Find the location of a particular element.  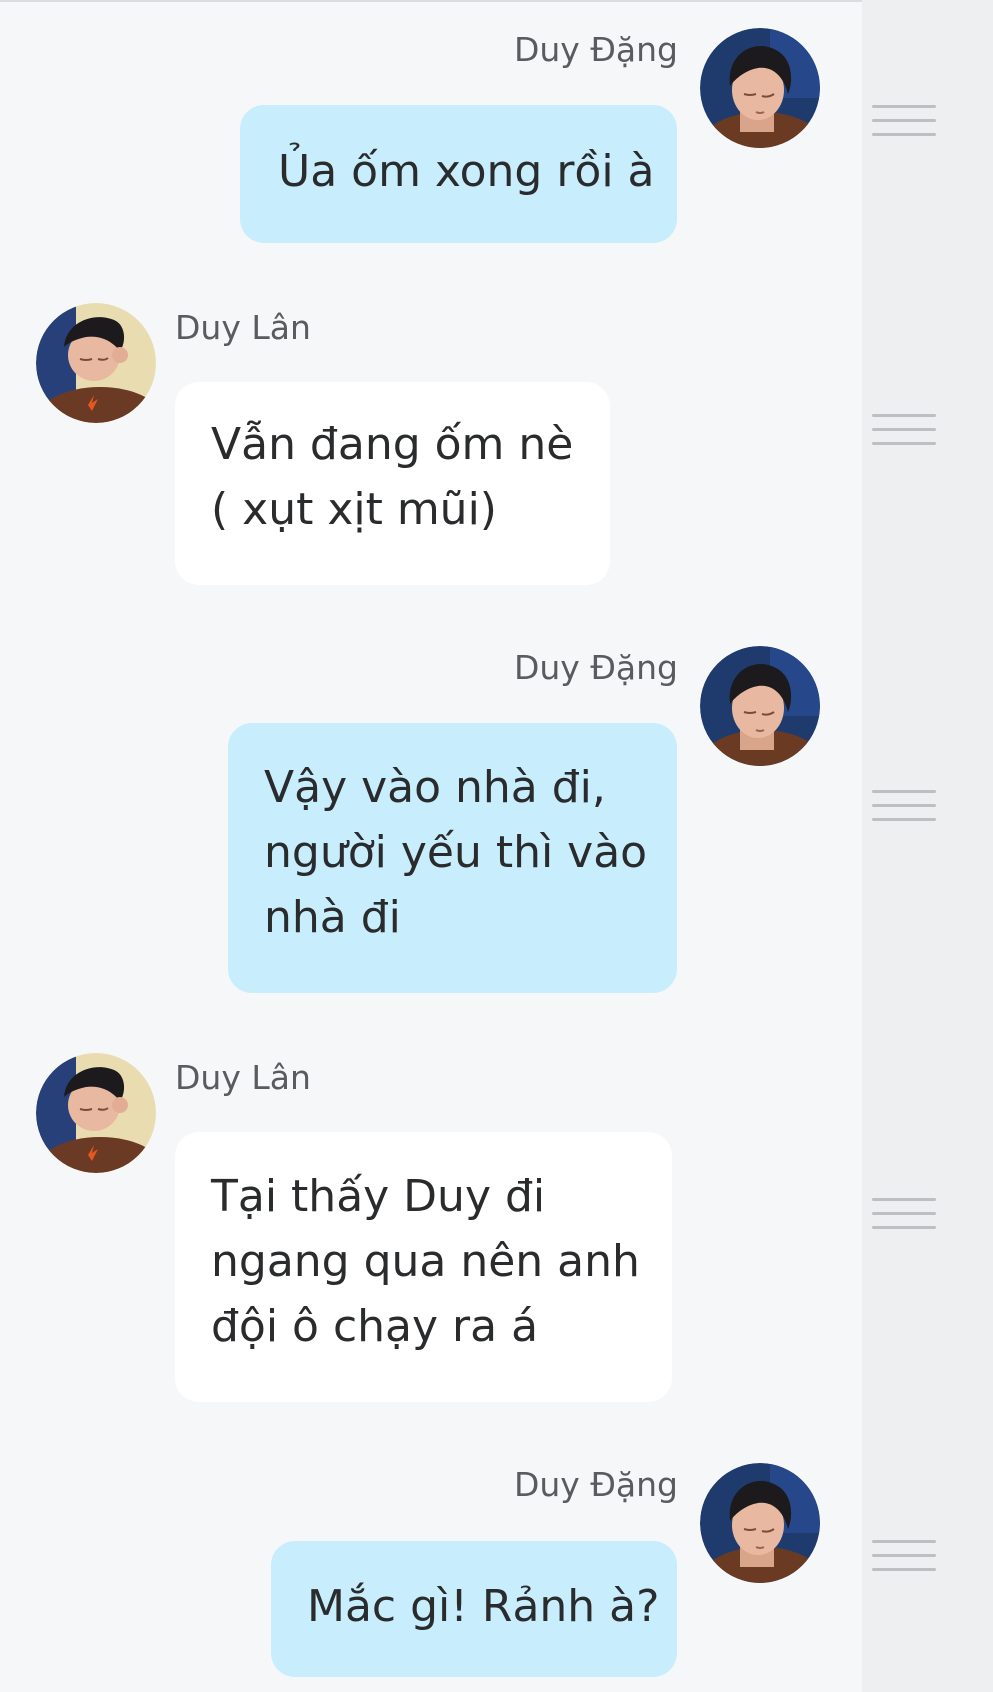

message-text: Vậy vào nhà đi, is located at coordinates (435, 787).